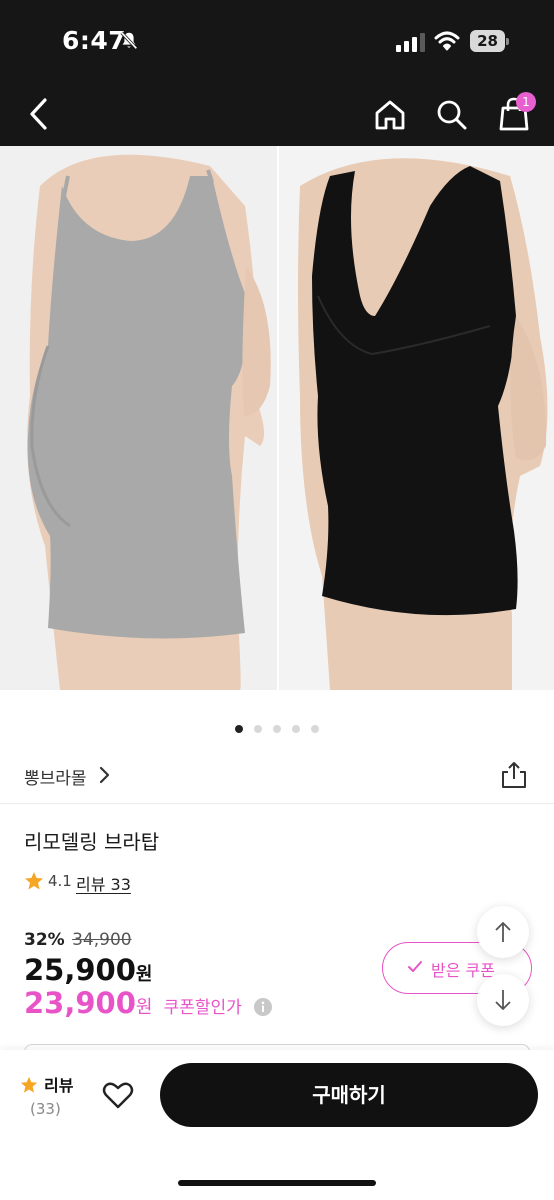  Describe the element at coordinates (60, 881) in the screenshot. I see `rating-value: 4.1` at that location.